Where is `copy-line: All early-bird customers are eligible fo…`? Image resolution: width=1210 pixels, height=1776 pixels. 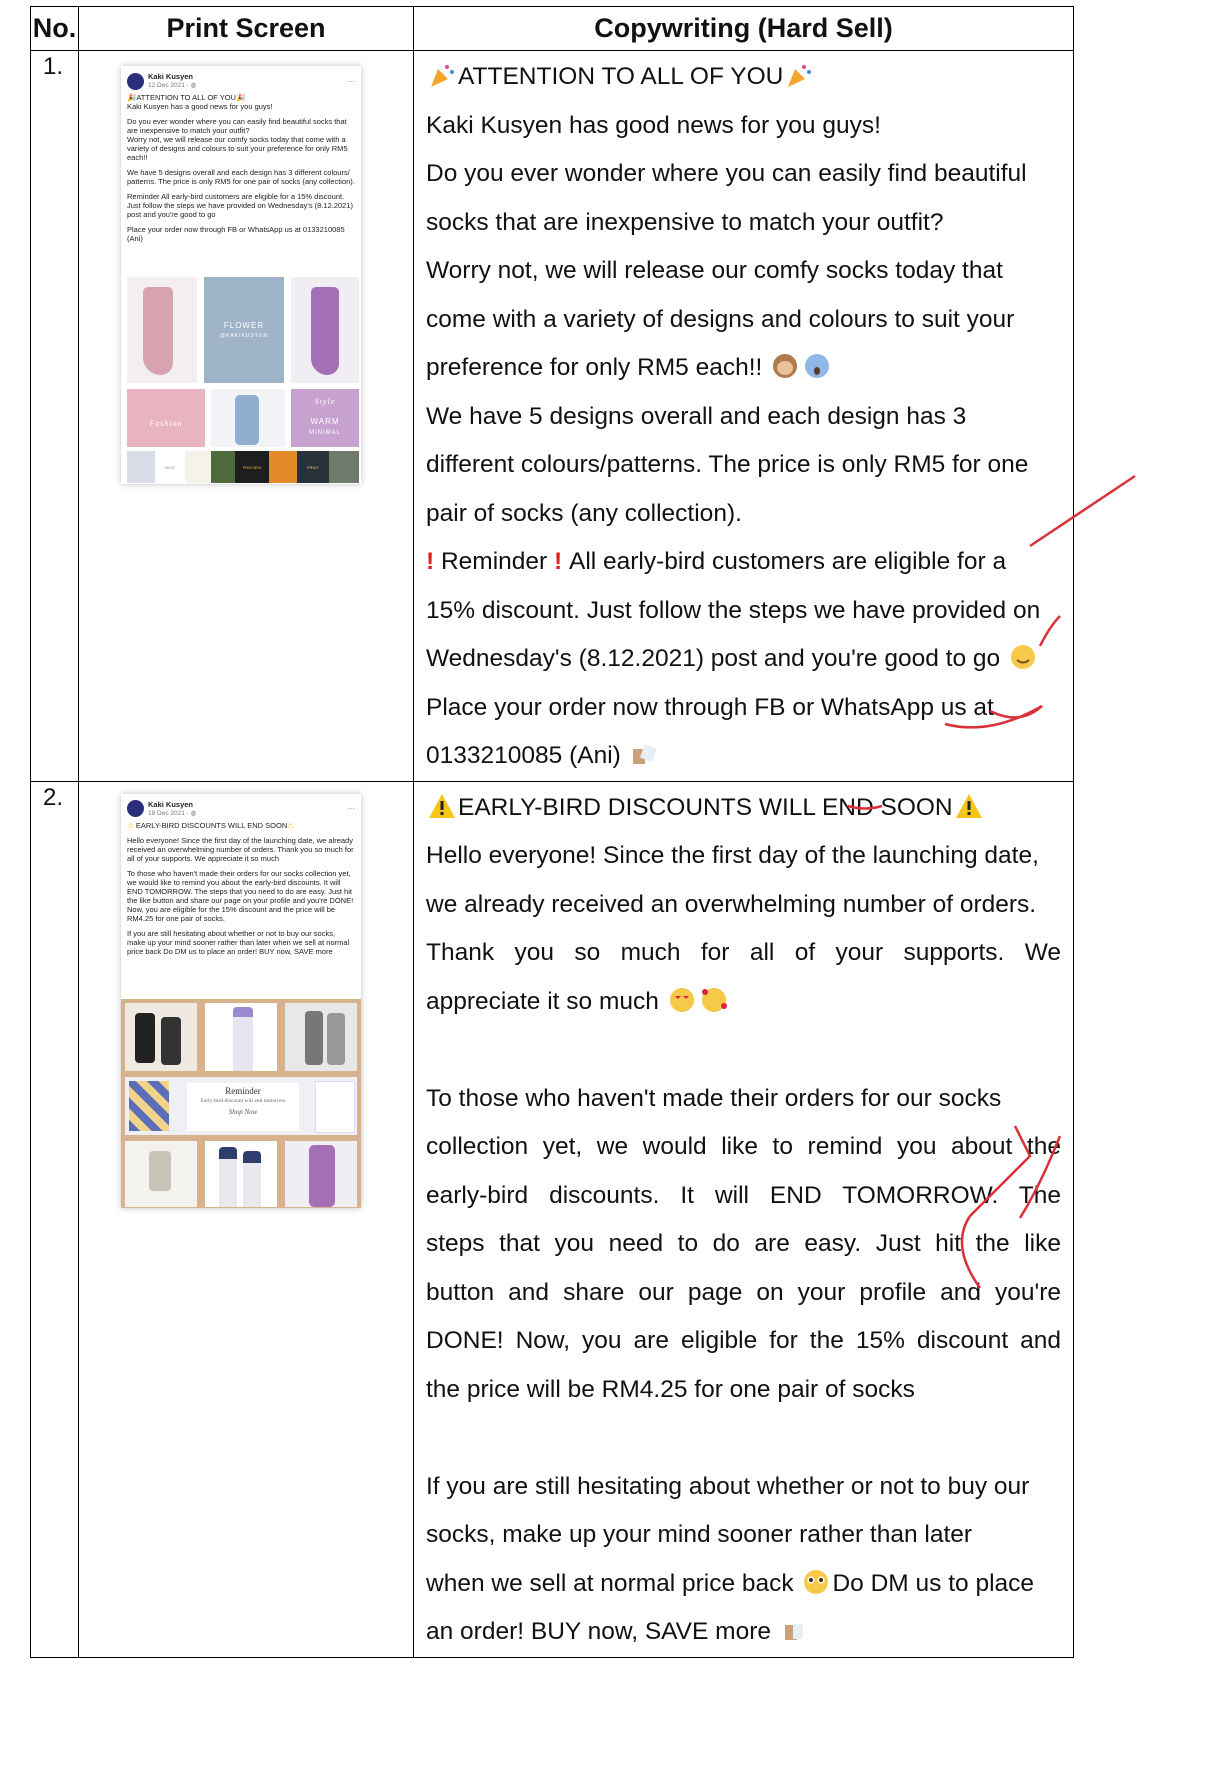
copy-line: All early-bird customers are eligible fo… is located at coordinates (787, 561).